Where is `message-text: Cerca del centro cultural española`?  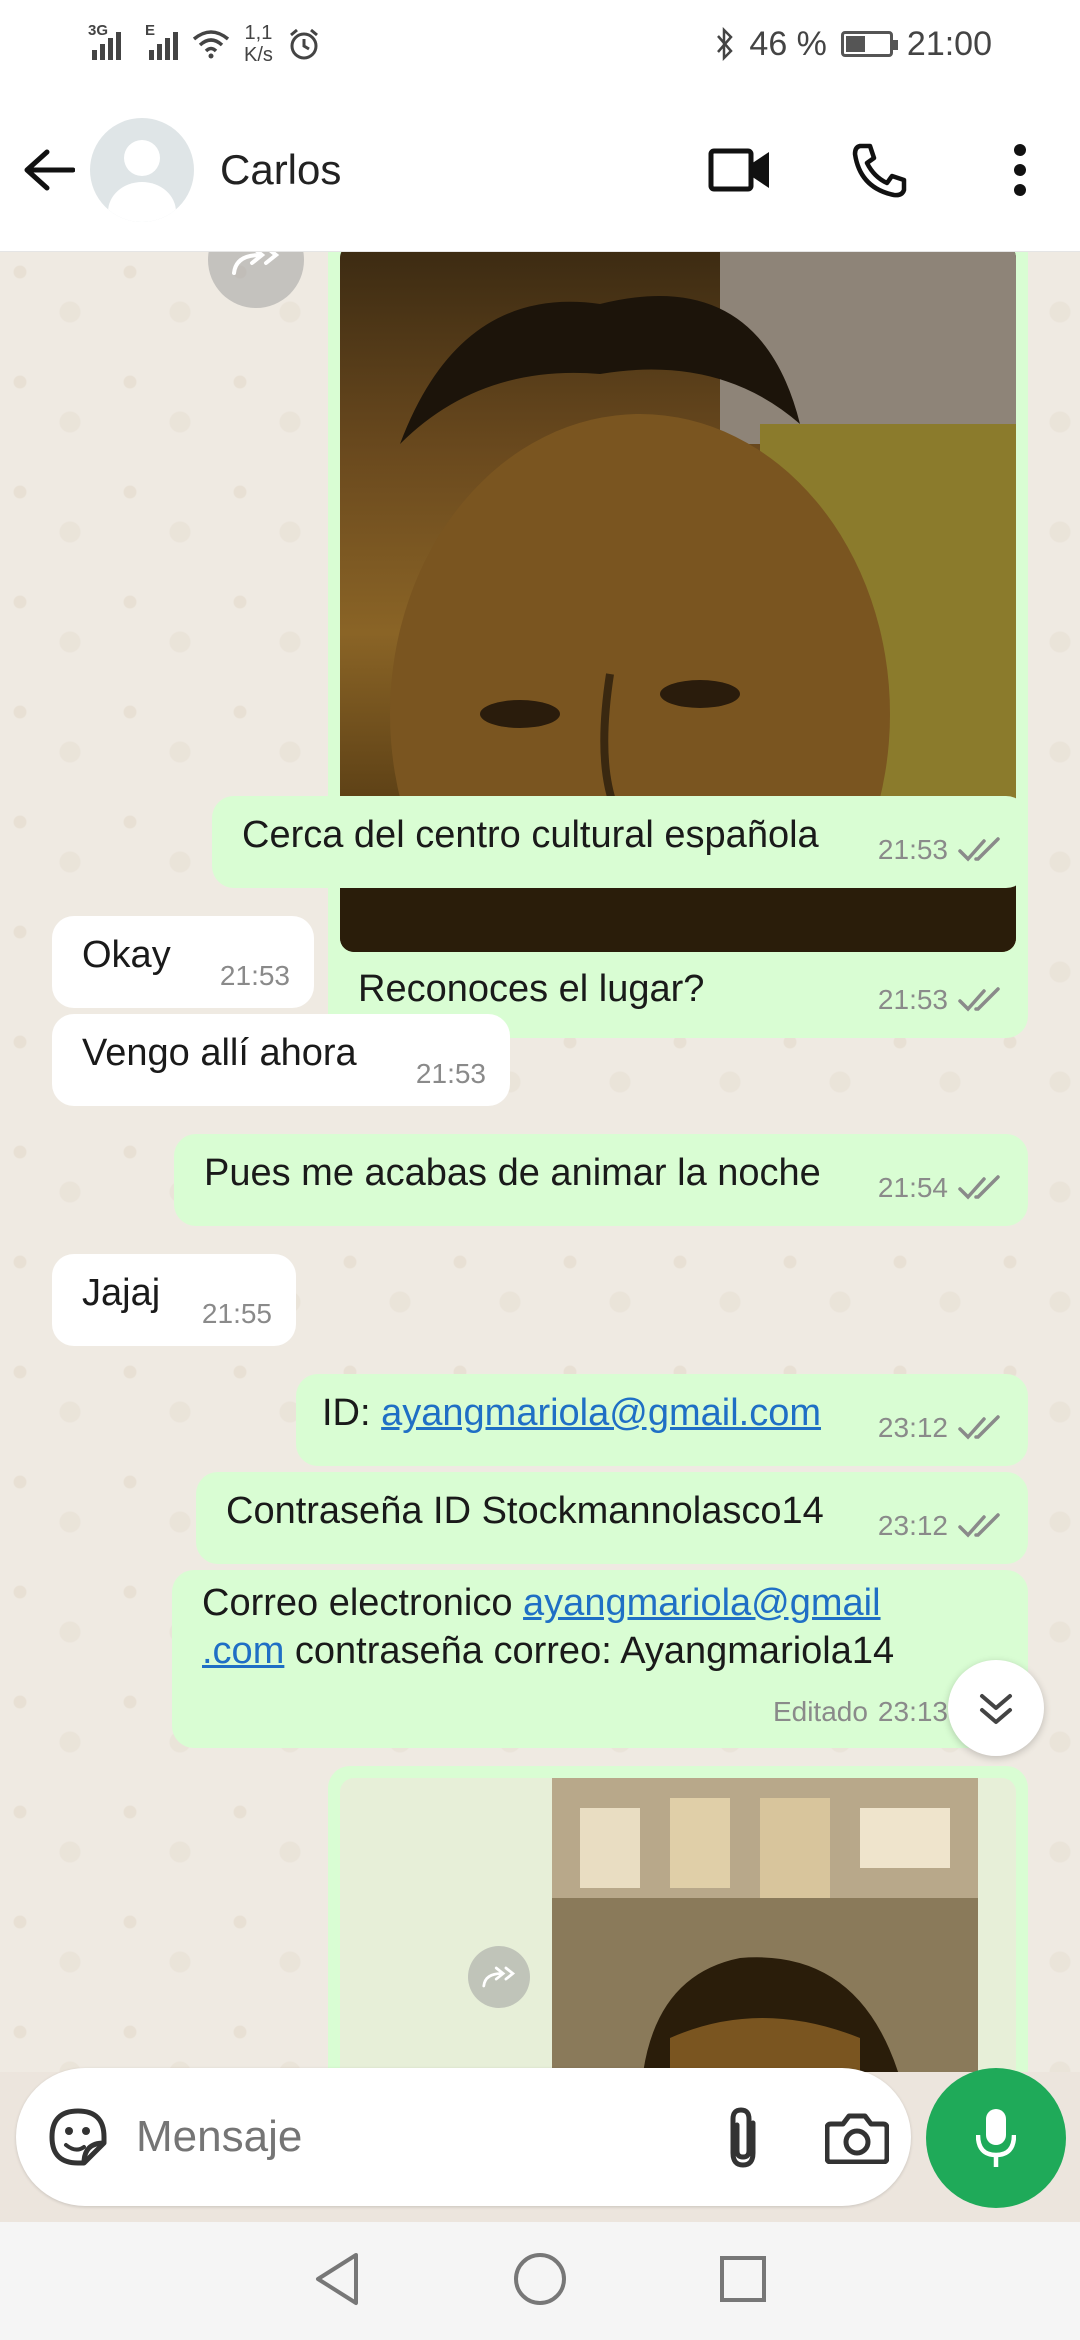 message-text: Cerca del centro cultural española is located at coordinates (530, 835).